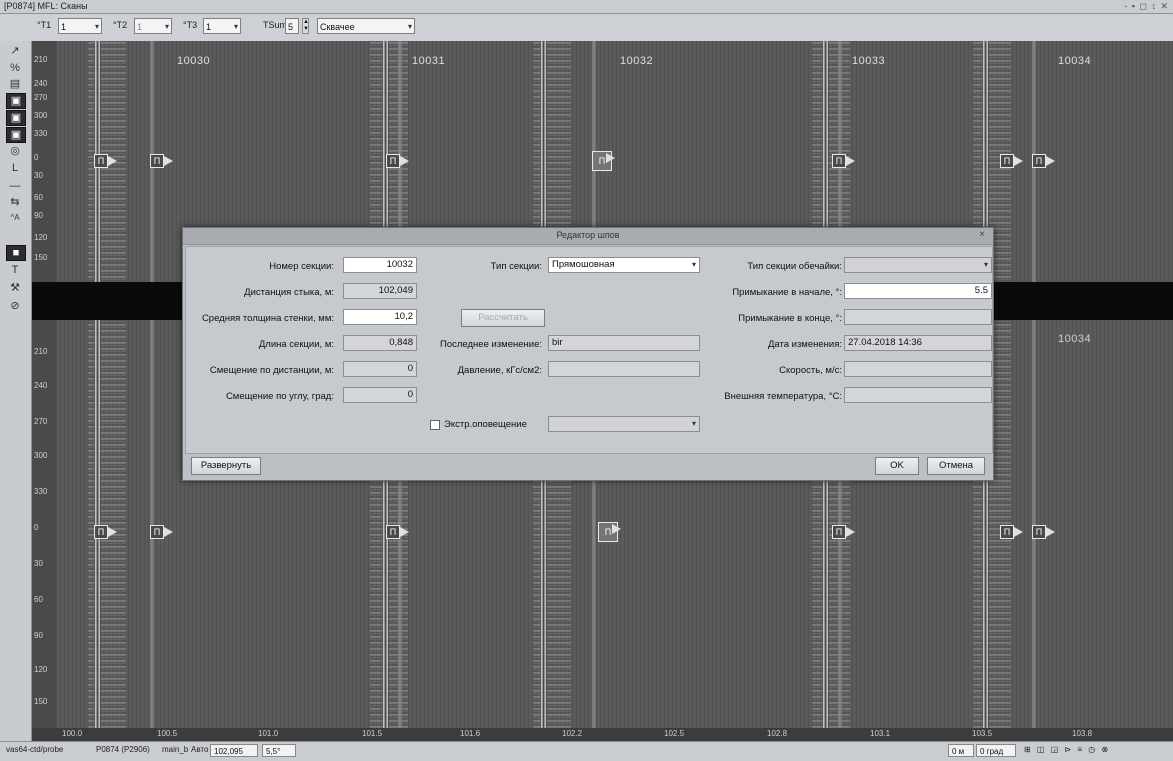  What do you see at coordinates (15, 306) in the screenshot?
I see `block-tool-icon: ⊘` at bounding box center [15, 306].